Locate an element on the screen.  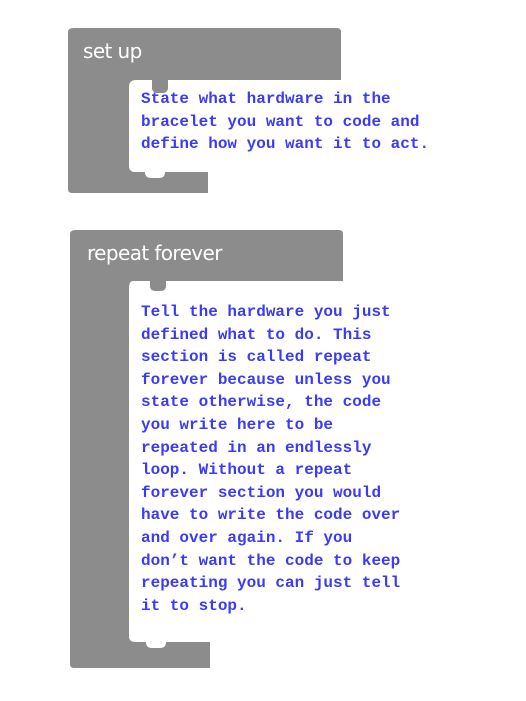
repeat-top-notch is located at coordinates (158, 286).